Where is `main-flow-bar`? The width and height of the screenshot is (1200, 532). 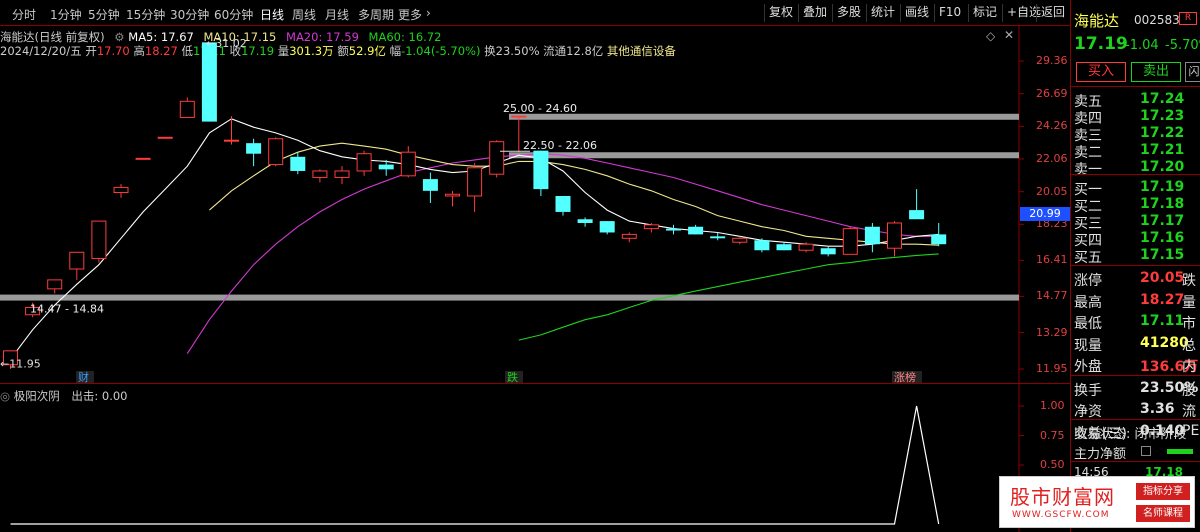
main-flow-bar is located at coordinates (1180, 451).